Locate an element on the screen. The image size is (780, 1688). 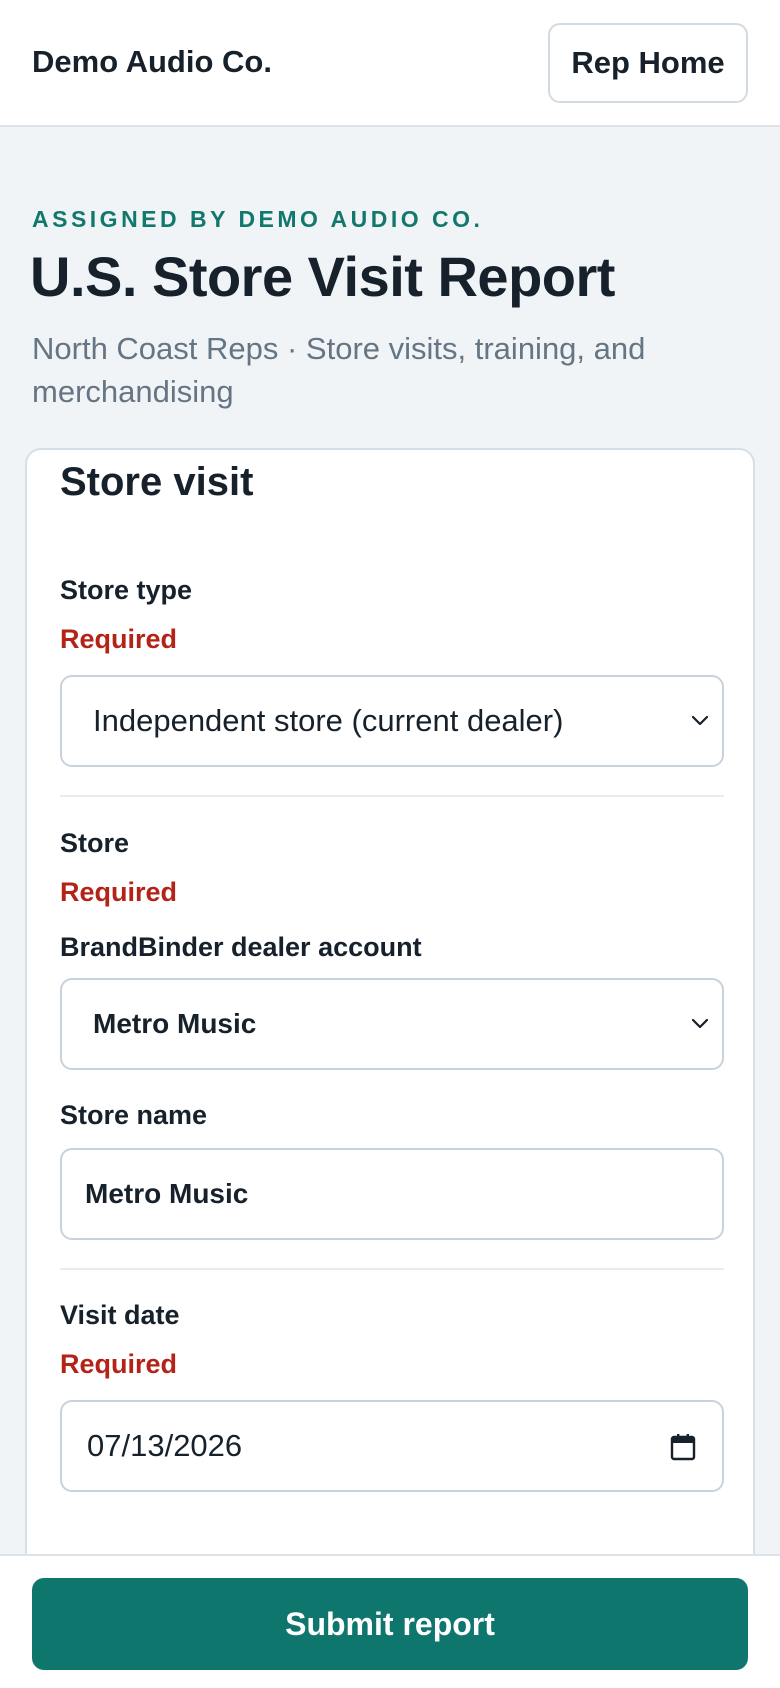
visit-date-required: Required is located at coordinates (119, 1364).